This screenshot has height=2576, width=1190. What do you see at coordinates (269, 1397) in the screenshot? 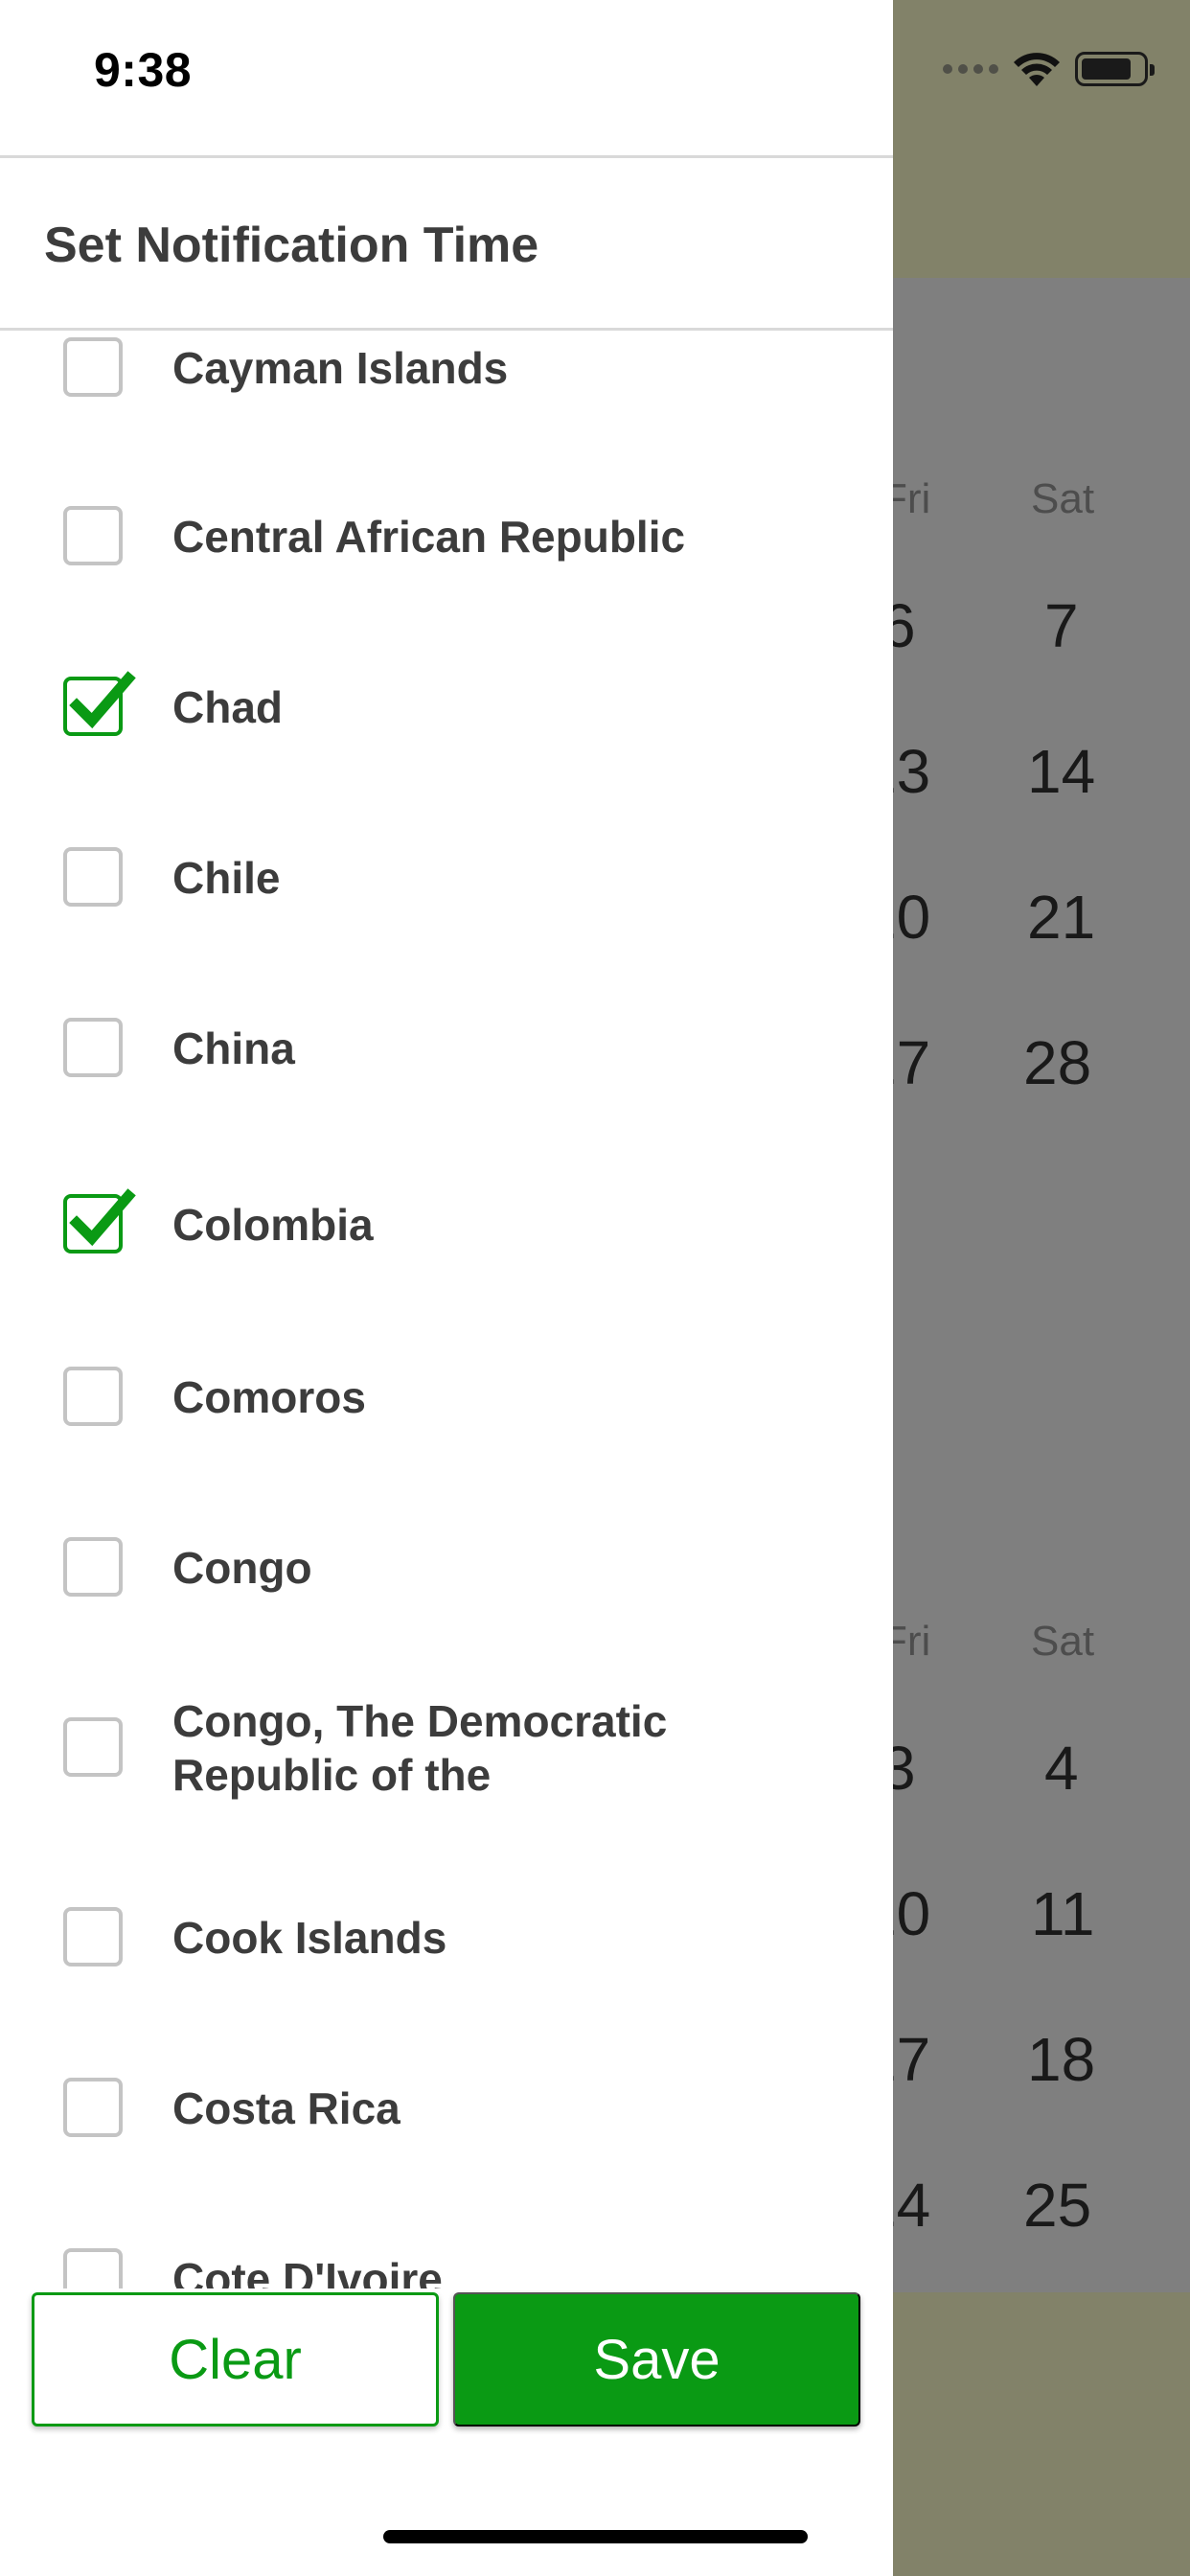
I see `country-label: Comoros` at bounding box center [269, 1397].